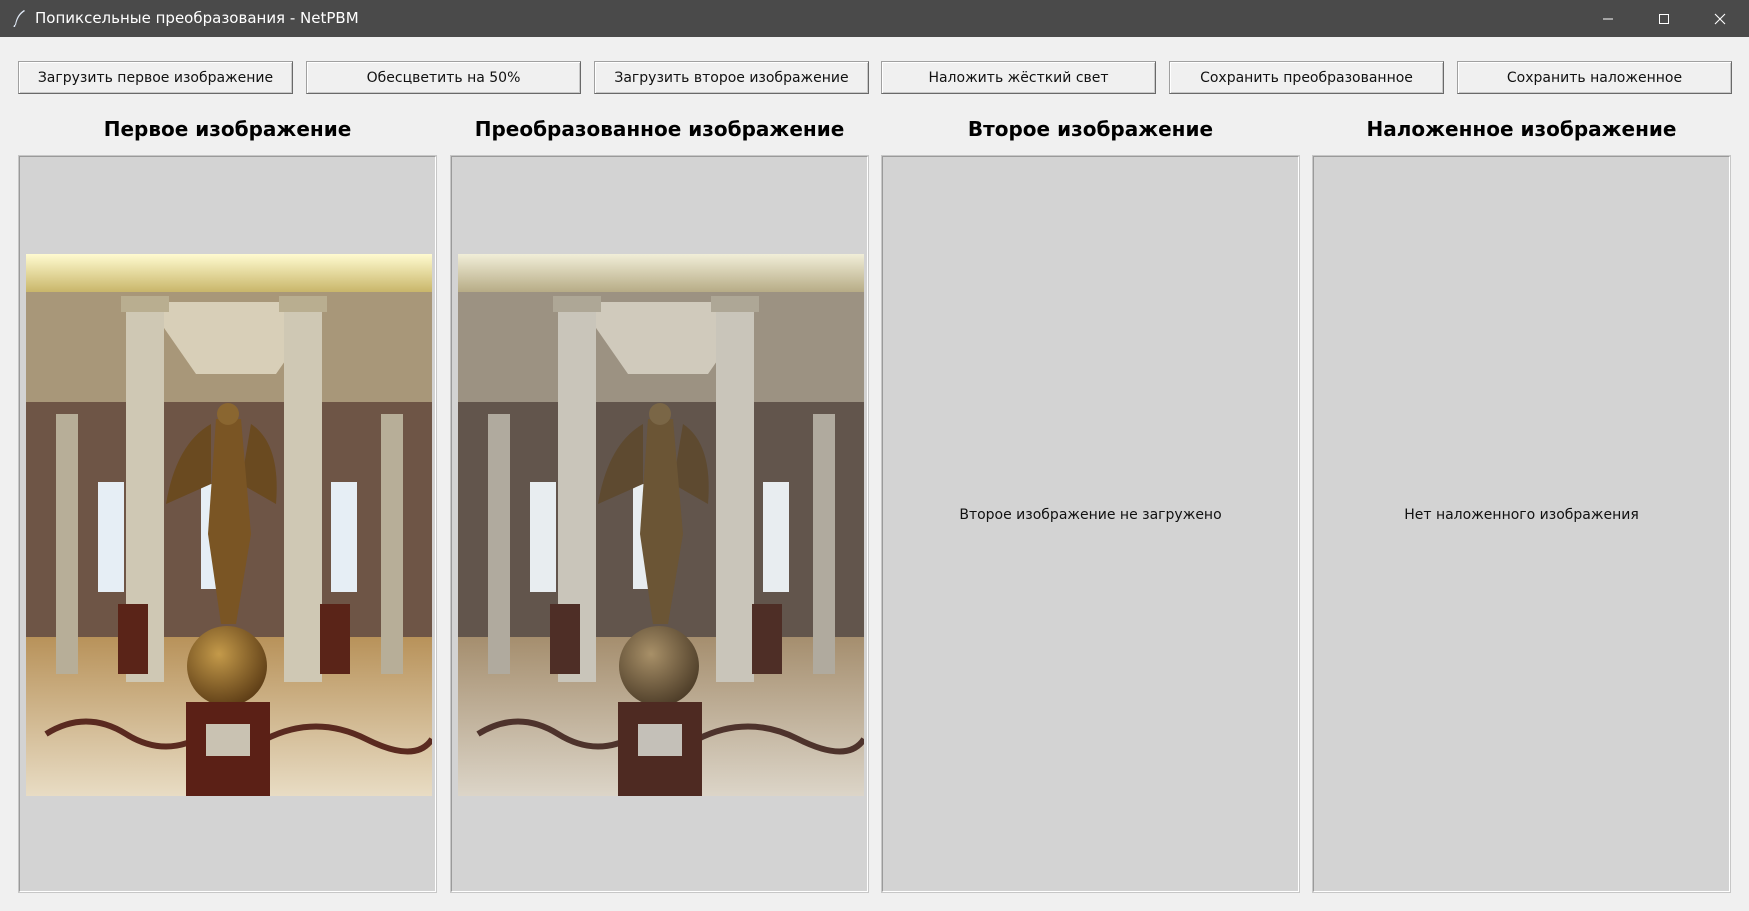  I want to click on minimize-button, so click(1608, 18).